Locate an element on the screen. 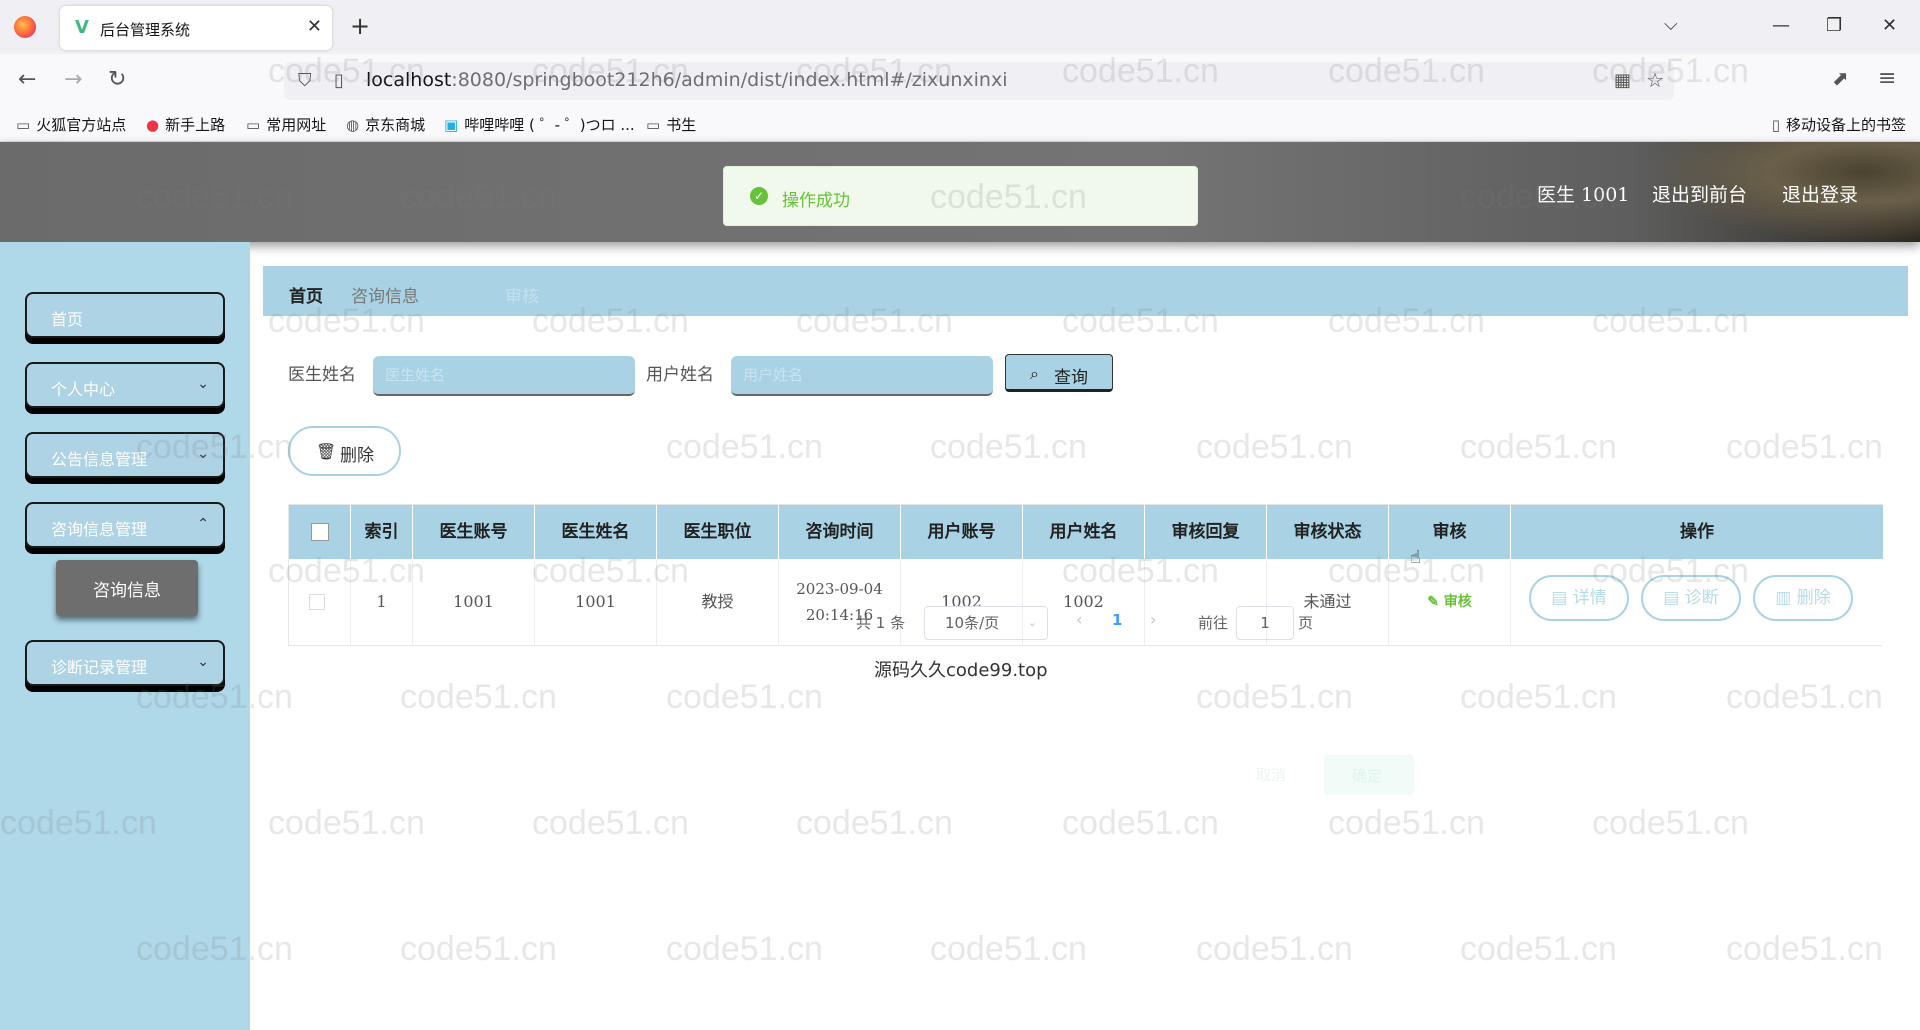  query-button: ⌕ 查询 is located at coordinates (1059, 373).